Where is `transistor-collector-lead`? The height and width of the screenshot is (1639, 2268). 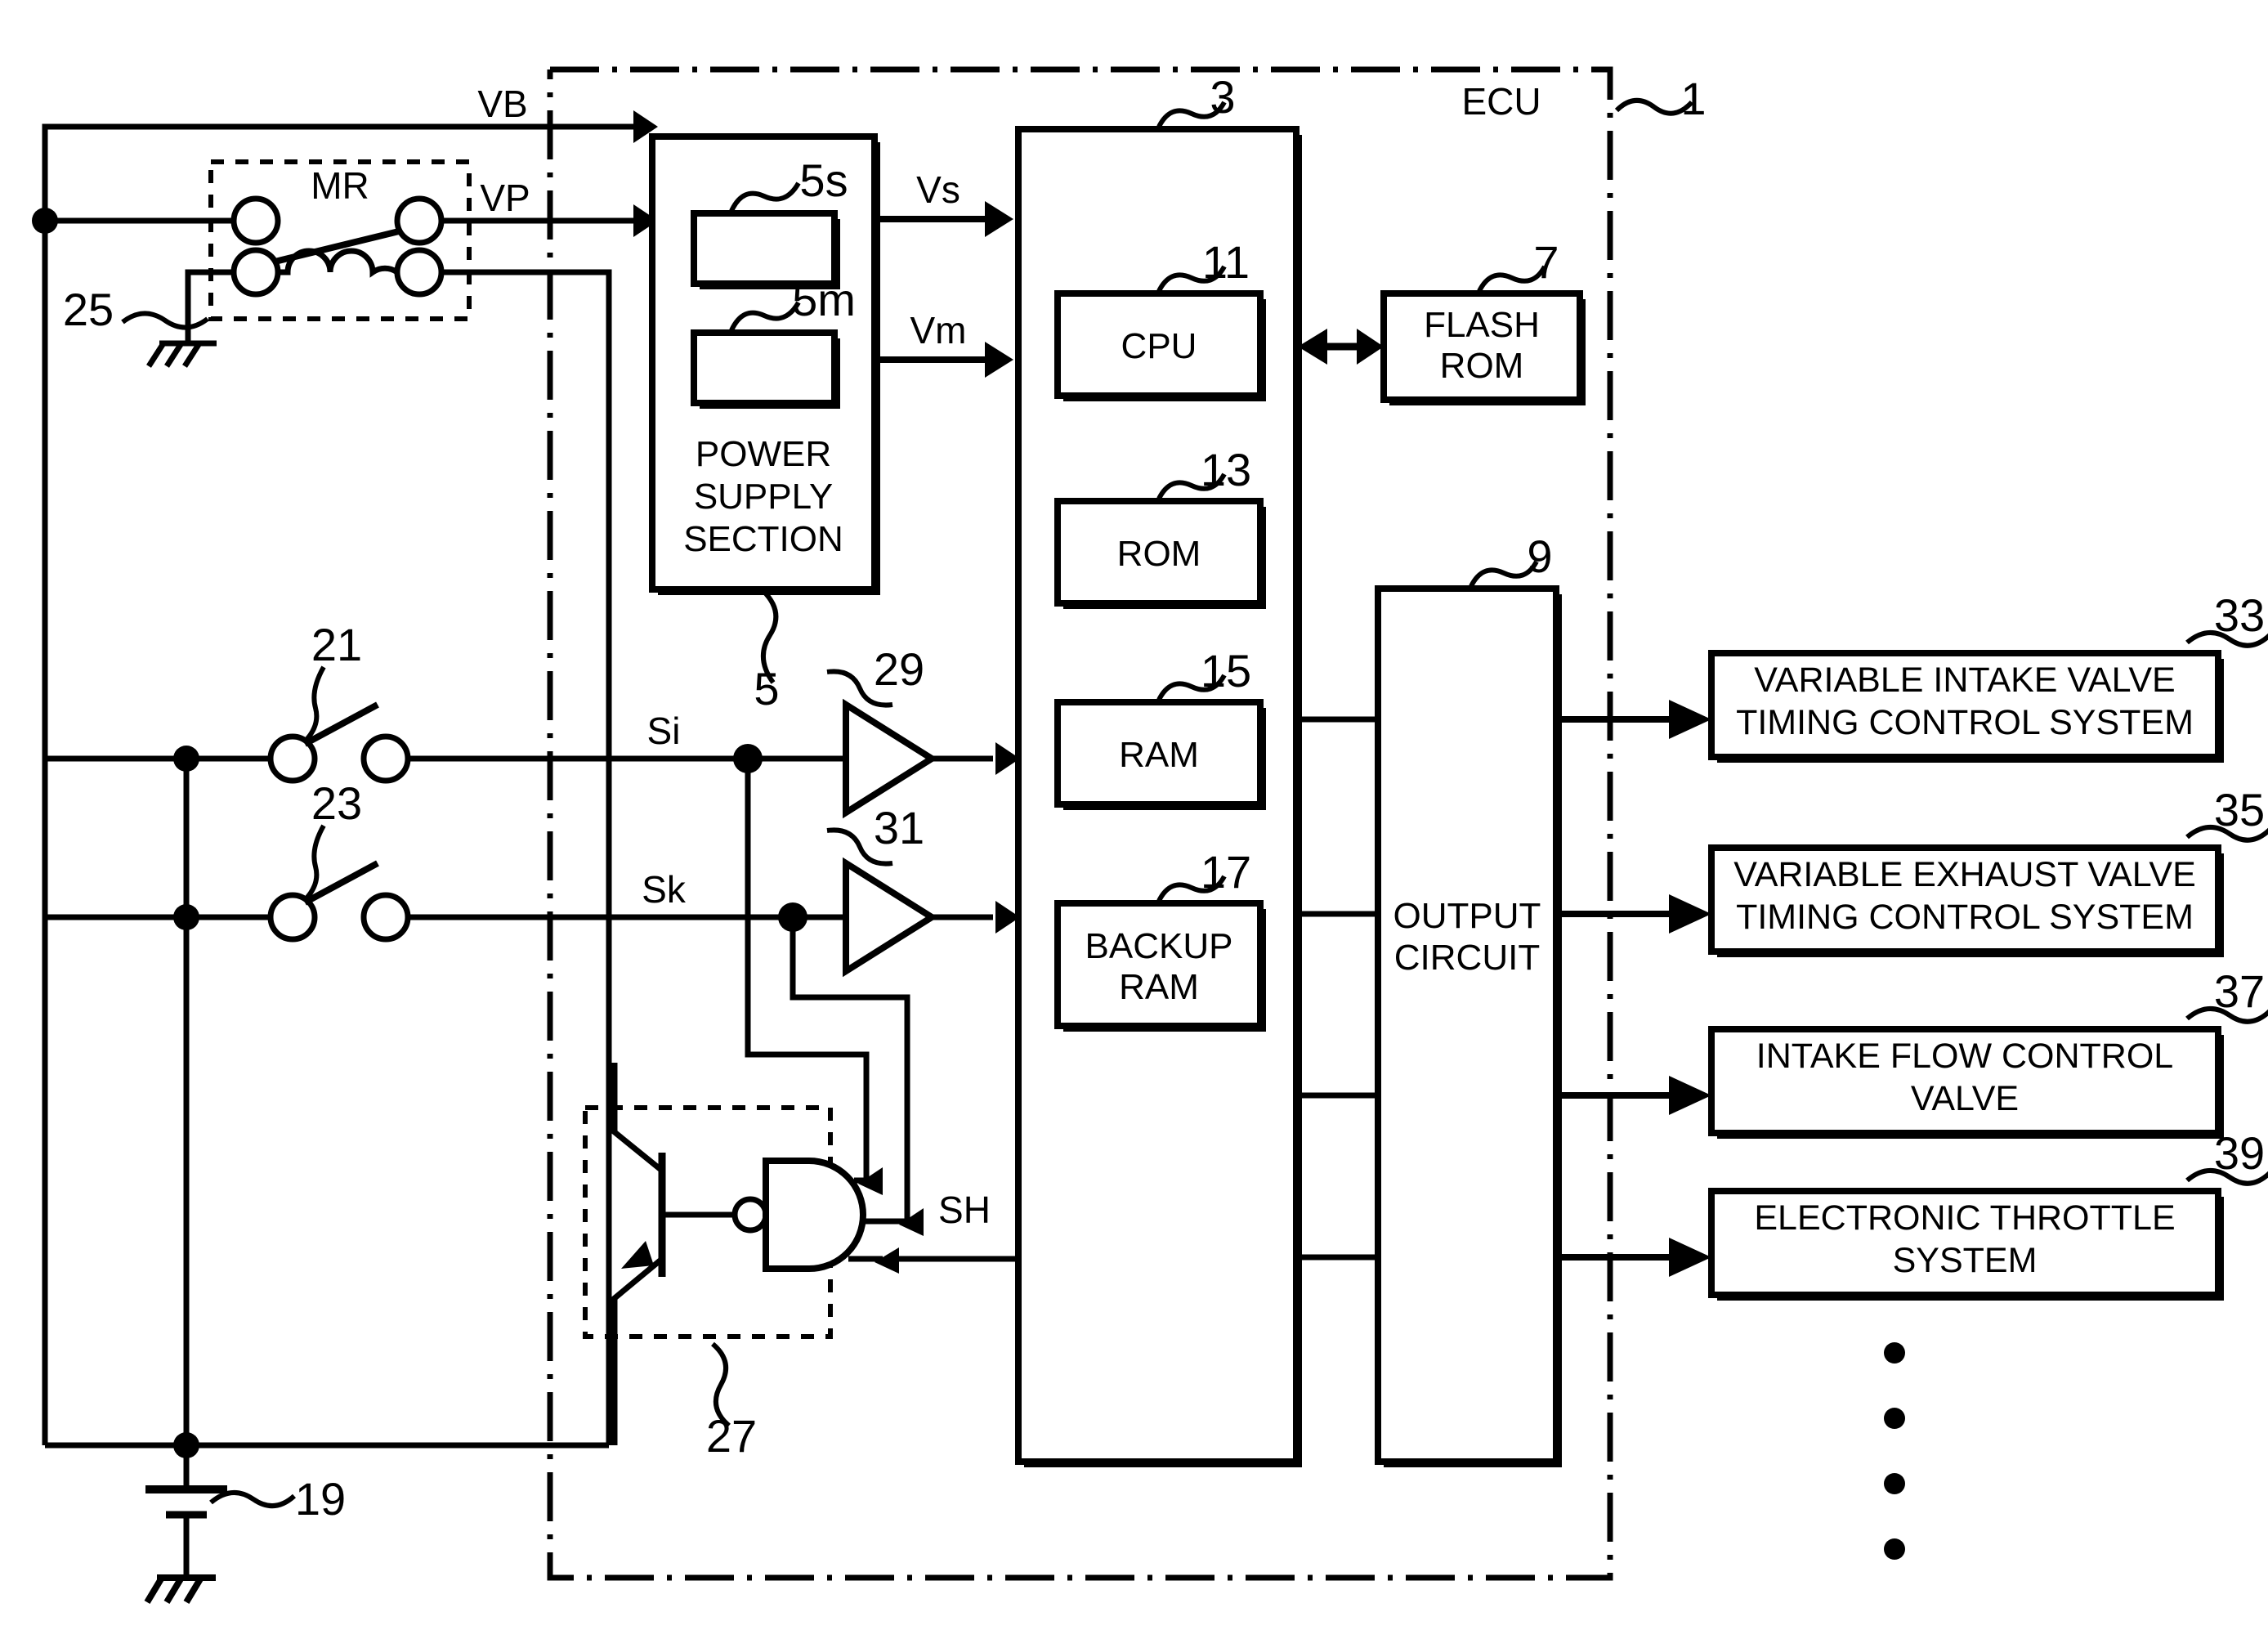
transistor-collector-lead is located at coordinates (637, 1118).